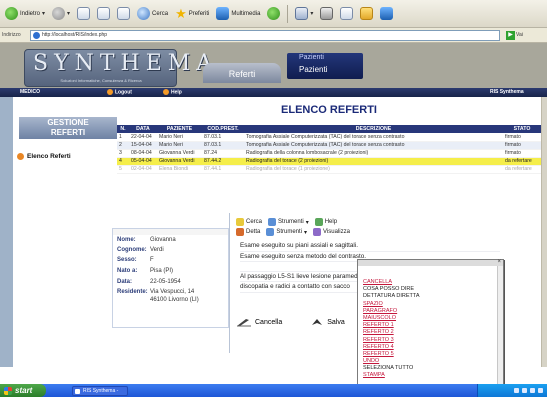 The image size is (547, 397). I want to click on page-title: ELENCO REFERTI, so click(329, 110).